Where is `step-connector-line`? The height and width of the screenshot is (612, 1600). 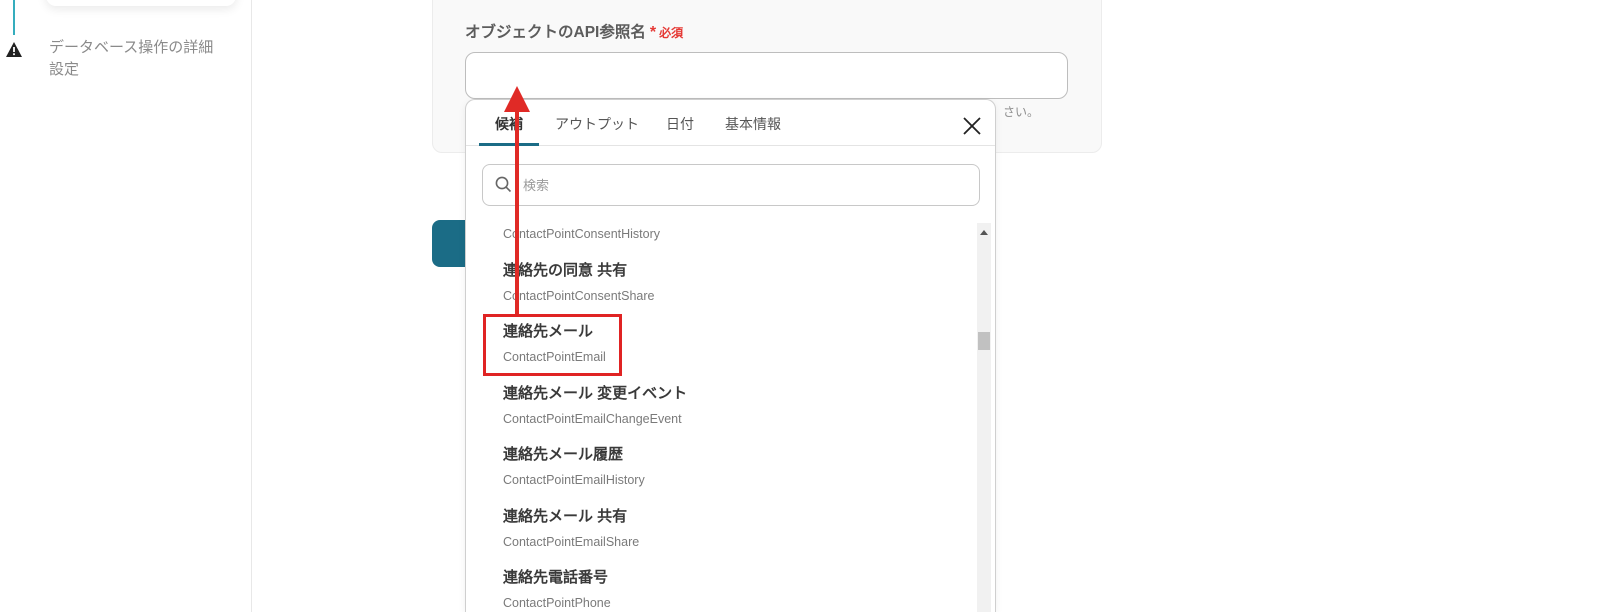
step-connector-line is located at coordinates (14, 17).